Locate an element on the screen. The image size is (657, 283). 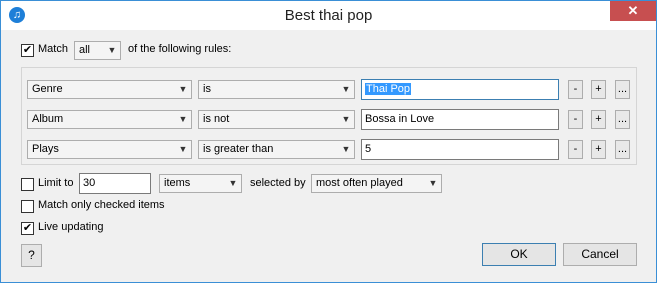
title-bar: ♫ Best thai pop ✕ is located at coordinates (328, 15).